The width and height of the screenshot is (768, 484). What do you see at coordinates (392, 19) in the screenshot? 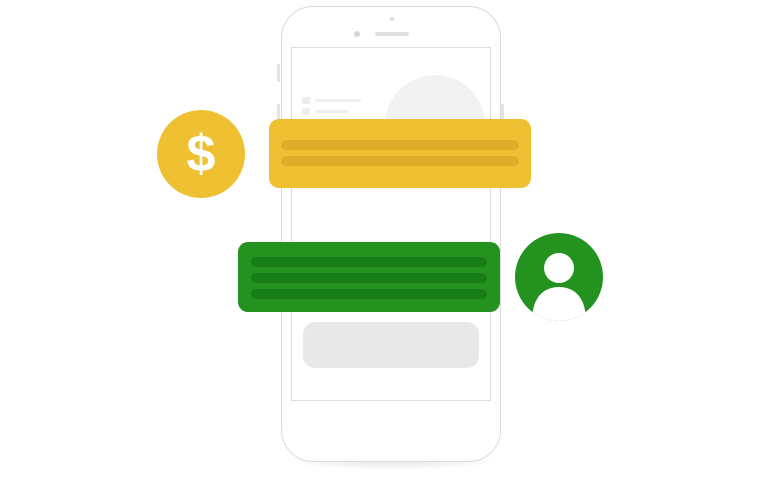
I see `phone-sensor` at bounding box center [392, 19].